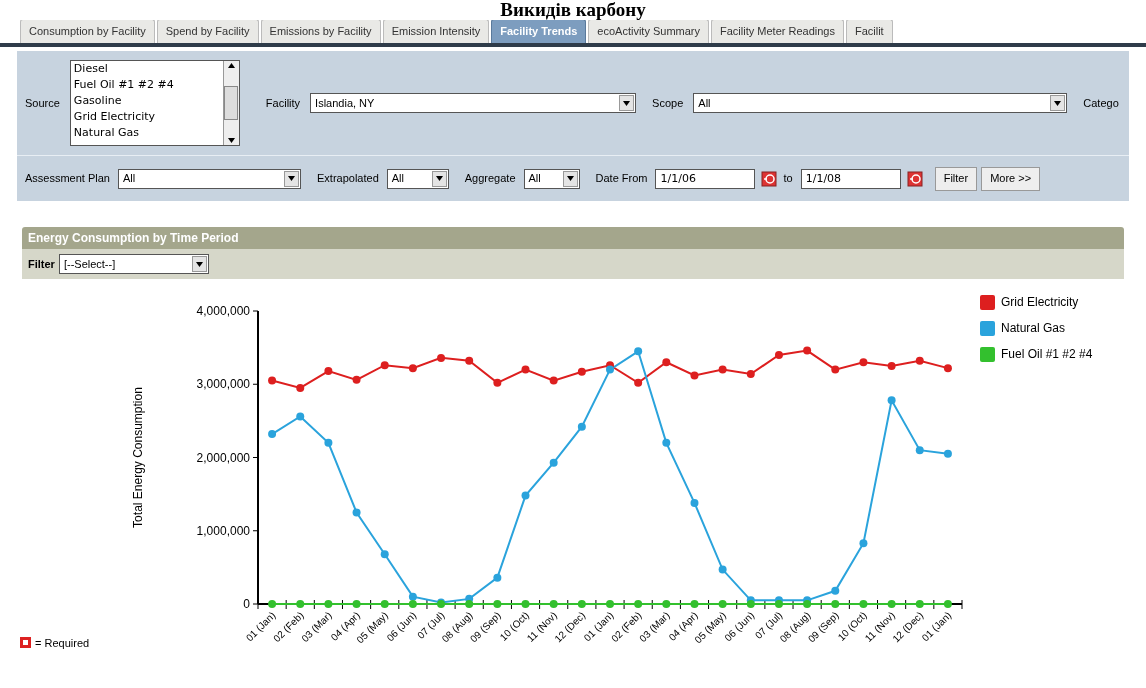 This screenshot has height=688, width=1146. What do you see at coordinates (246, 604) in the screenshot?
I see `axis-tick-label: 0` at bounding box center [246, 604].